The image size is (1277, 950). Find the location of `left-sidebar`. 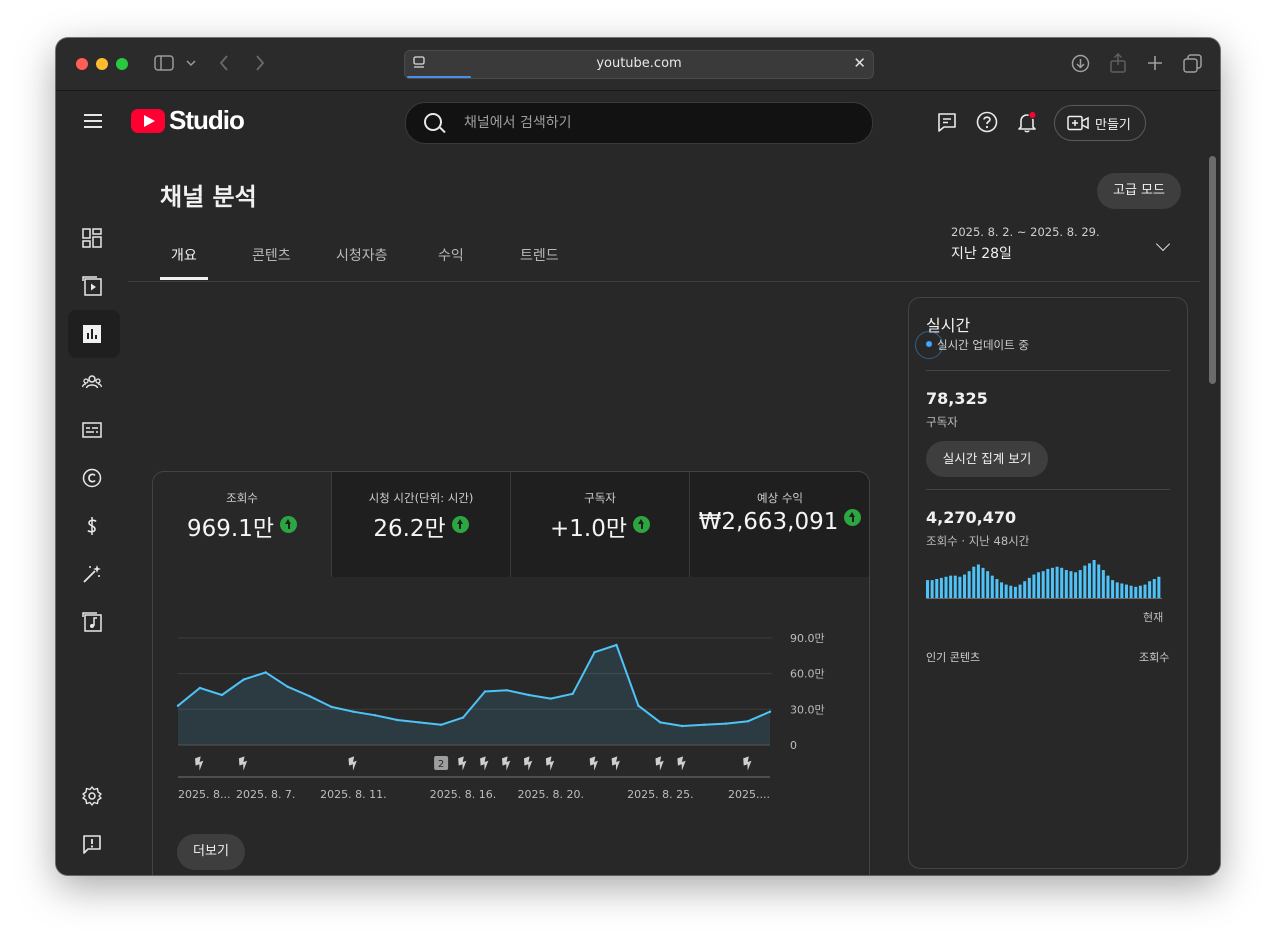

left-sidebar is located at coordinates (92, 515).